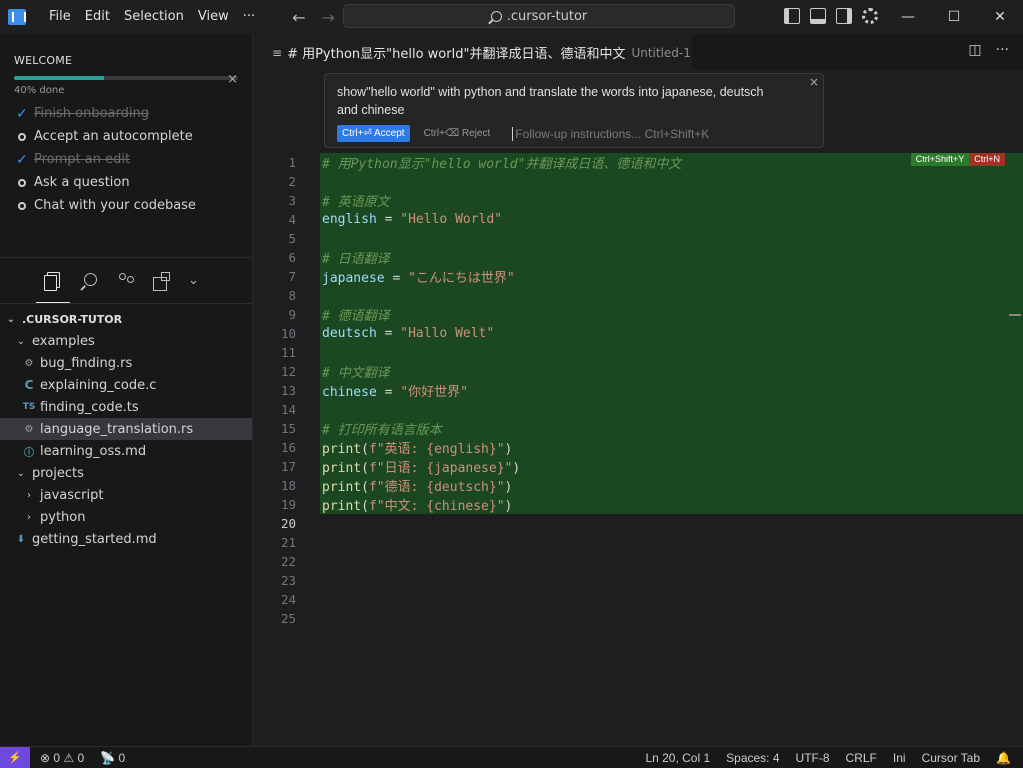 The image size is (1023, 768). I want to click on code-line: 10 deutsch = "Hallo Welt", so click(638, 333).